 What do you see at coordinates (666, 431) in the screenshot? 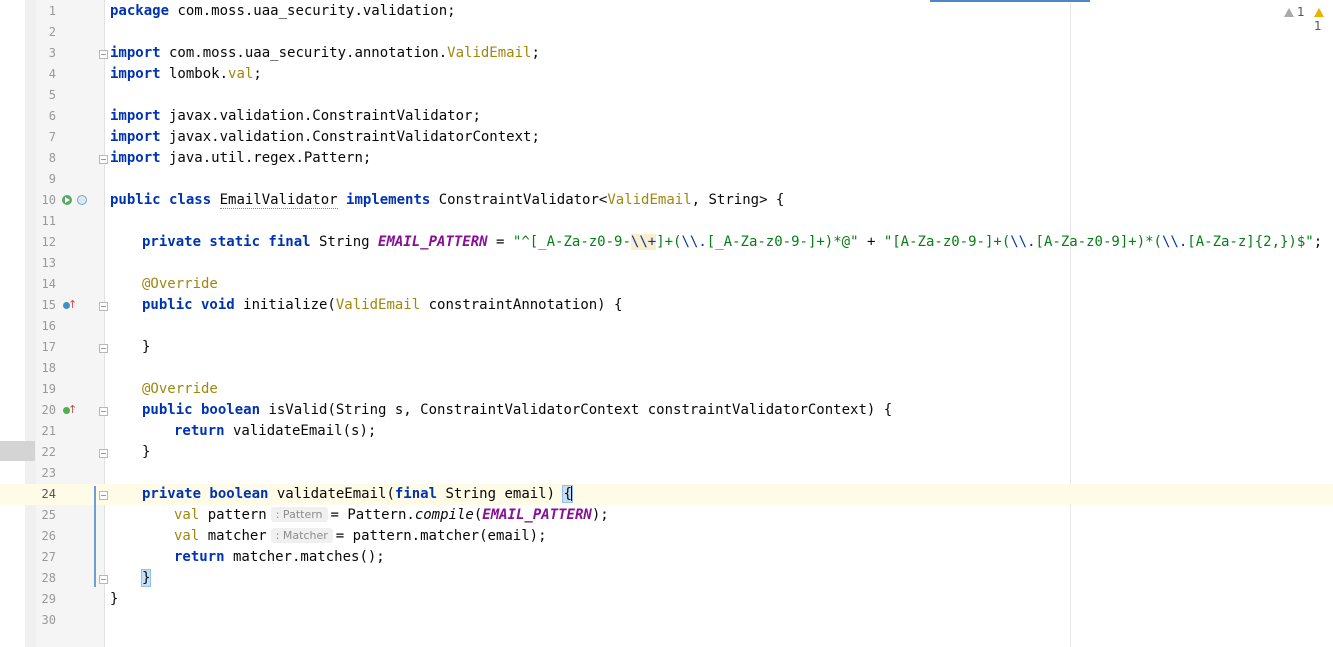
I see `code-line: 21 return validateEmail(s);` at bounding box center [666, 431].